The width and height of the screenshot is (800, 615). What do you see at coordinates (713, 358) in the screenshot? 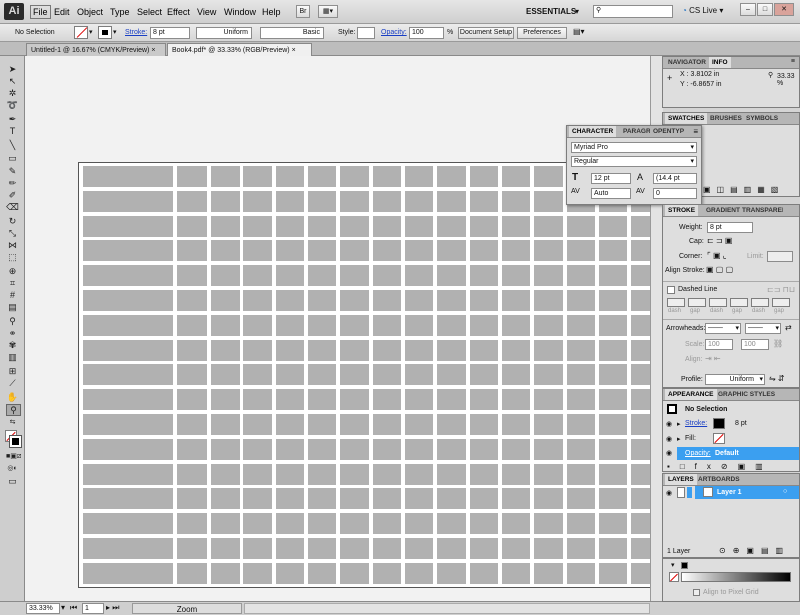
I see `arrow-align-buttons: ⇥ ⇤` at bounding box center [713, 358].